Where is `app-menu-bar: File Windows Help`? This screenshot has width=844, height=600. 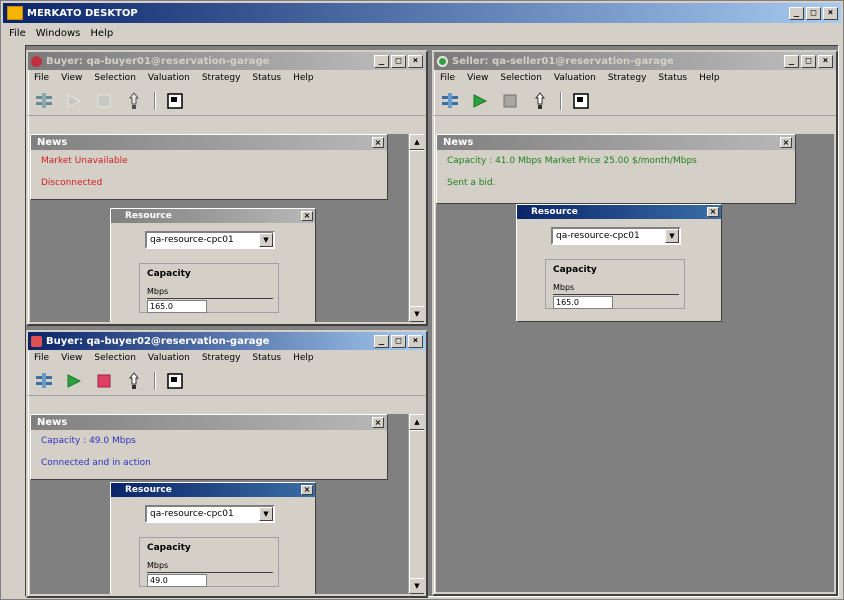 app-menu-bar: File Windows Help is located at coordinates (58, 33).